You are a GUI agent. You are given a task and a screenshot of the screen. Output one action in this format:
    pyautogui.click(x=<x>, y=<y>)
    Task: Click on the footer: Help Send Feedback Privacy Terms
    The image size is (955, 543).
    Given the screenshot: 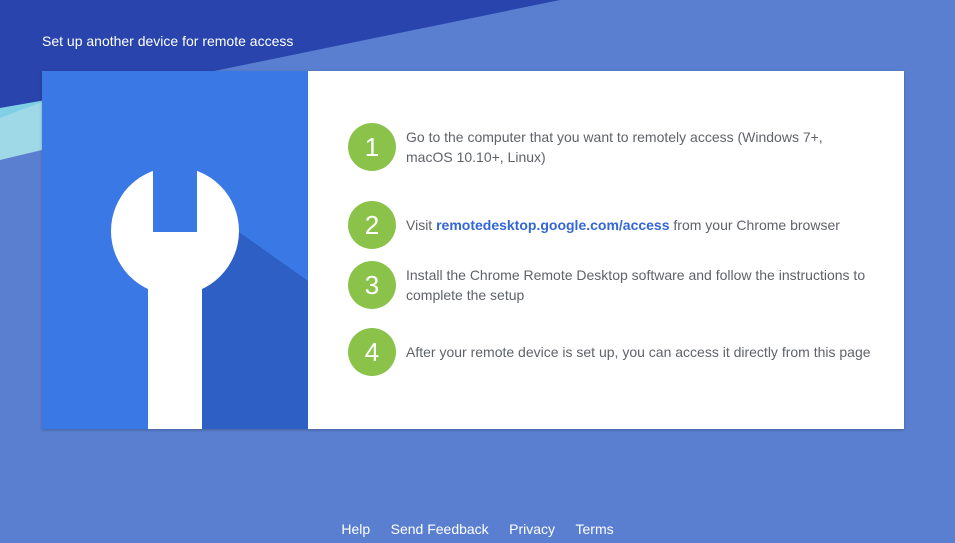 What is the action you would take?
    pyautogui.click(x=477, y=530)
    